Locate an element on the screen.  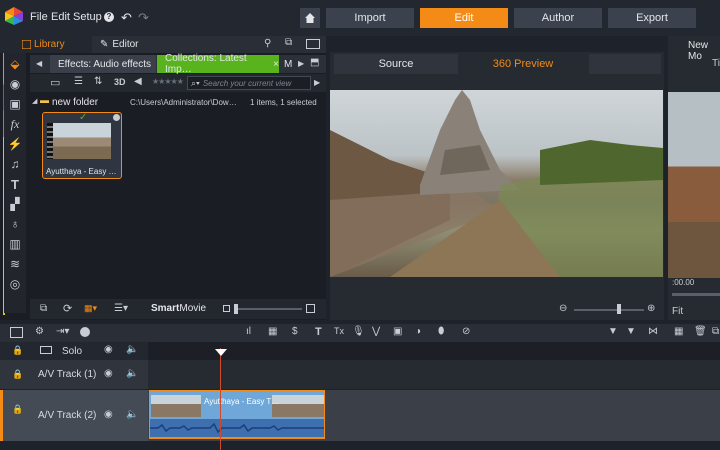
thumbnail-size-slider is located at coordinates (268, 309).